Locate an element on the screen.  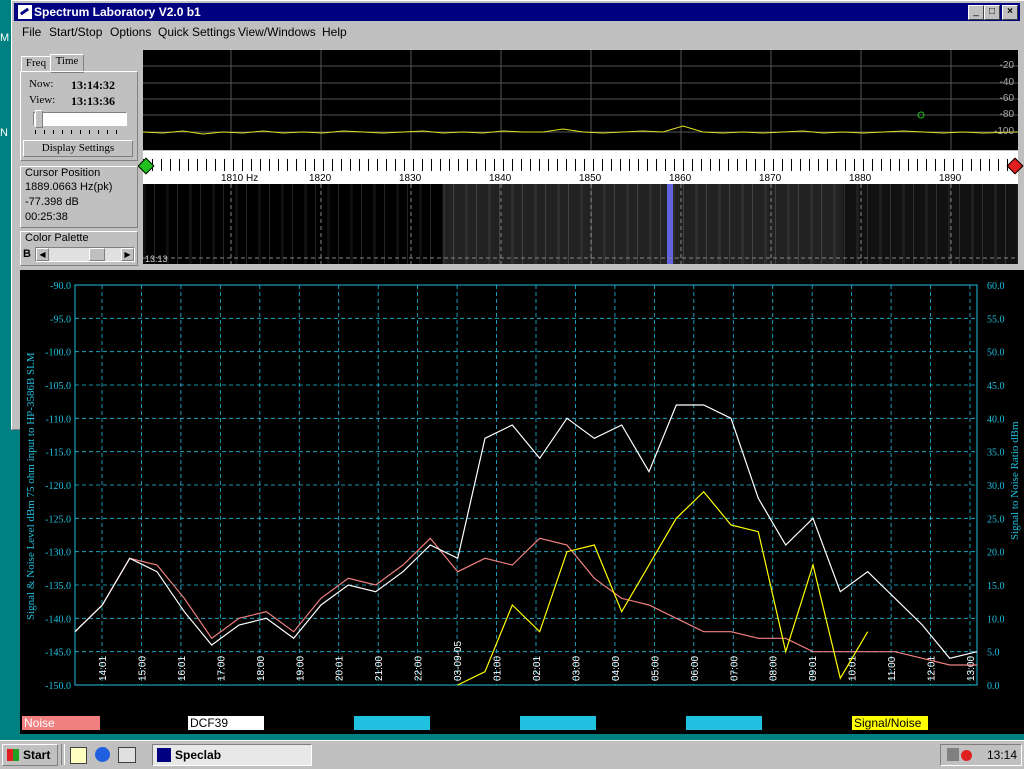
slider-ticks is located at coordinates (79, 132).